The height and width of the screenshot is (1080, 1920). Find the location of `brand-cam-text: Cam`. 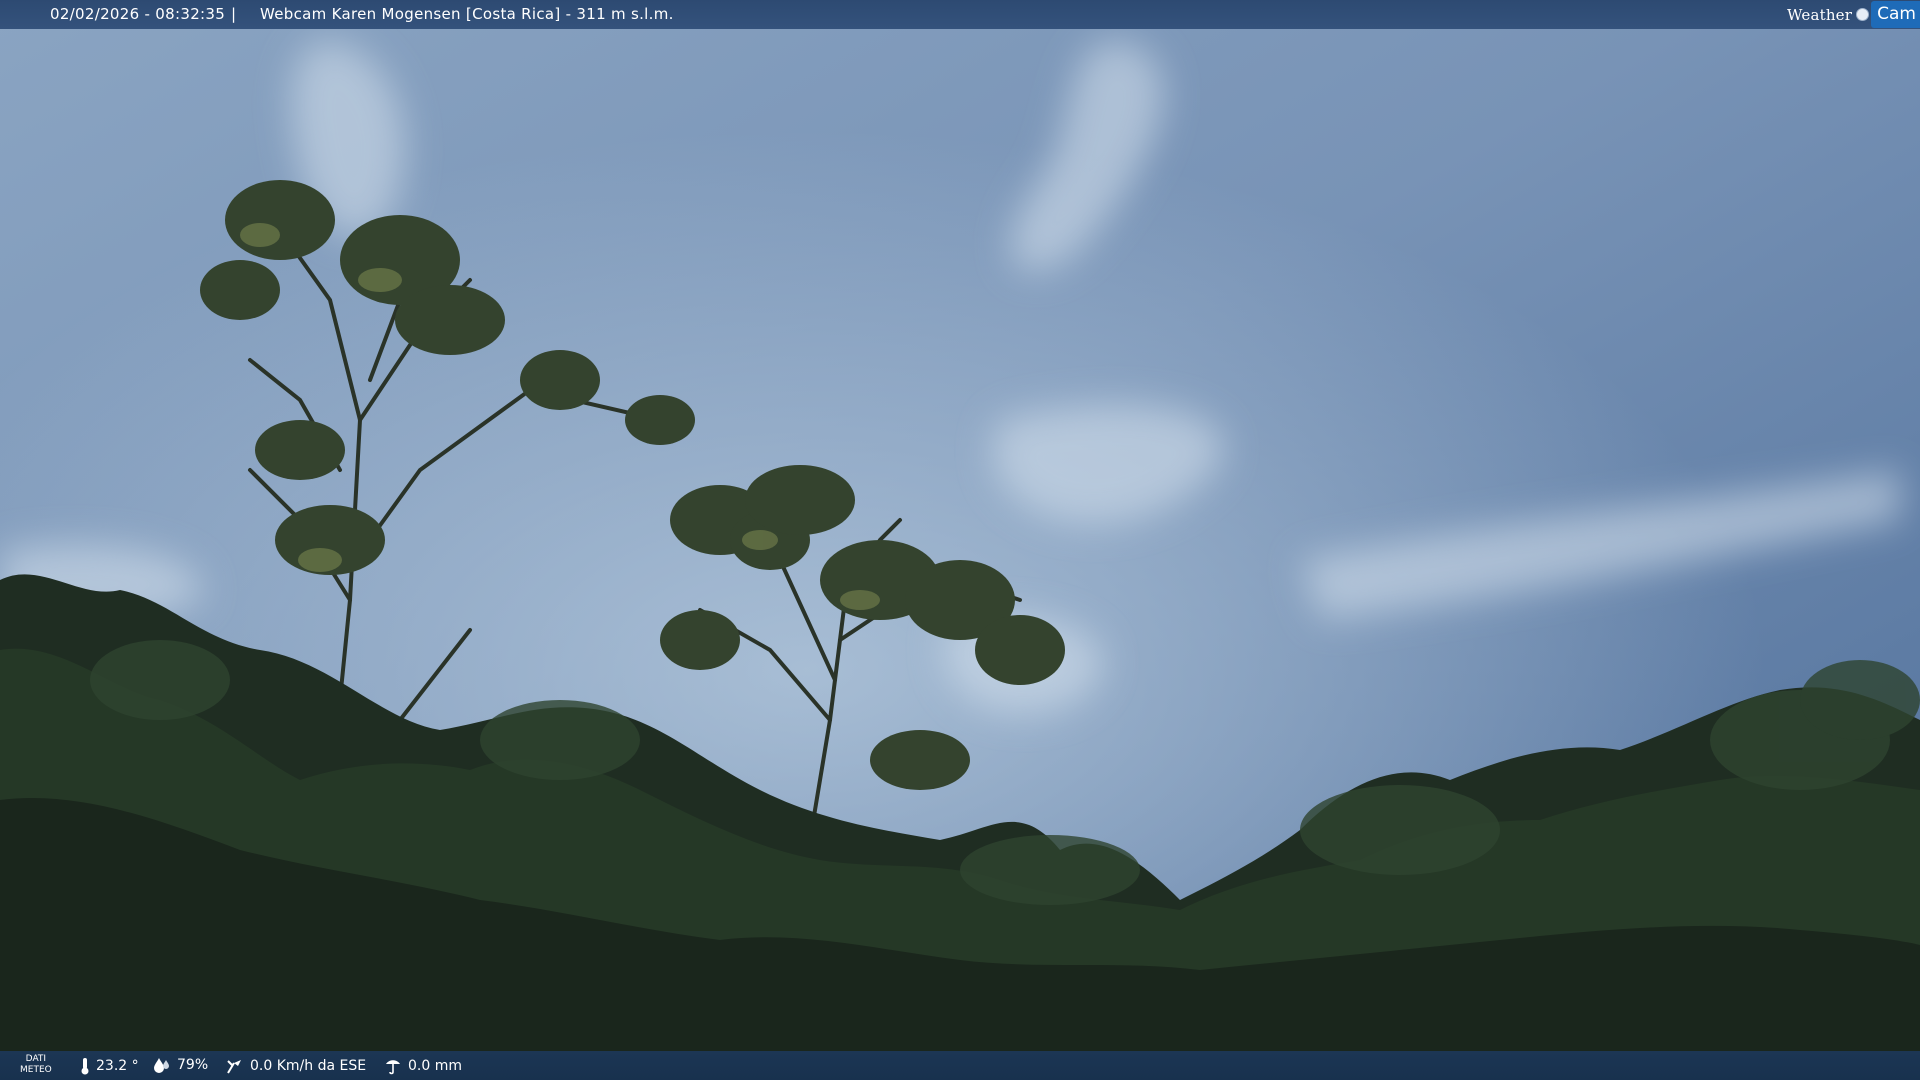

brand-cam-text: Cam is located at coordinates (1895, 14).